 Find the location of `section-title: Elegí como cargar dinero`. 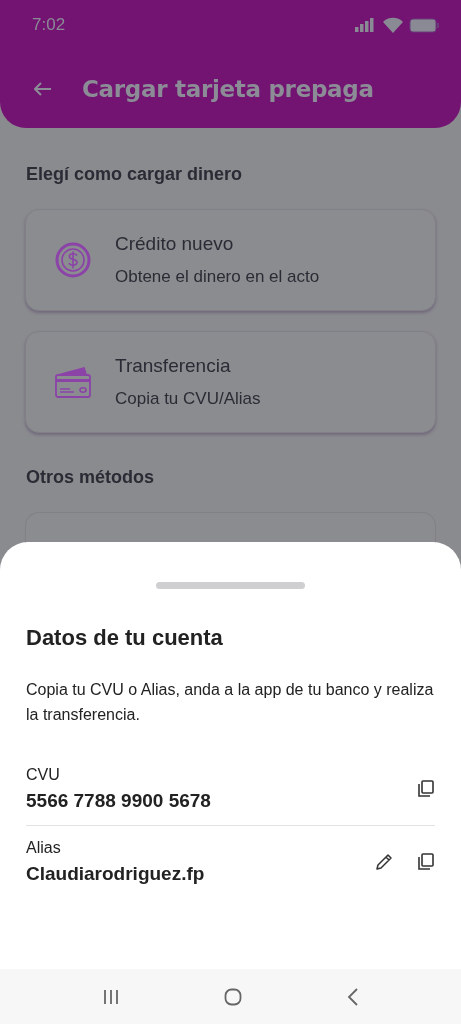

section-title: Elegí como cargar dinero is located at coordinates (135, 174).